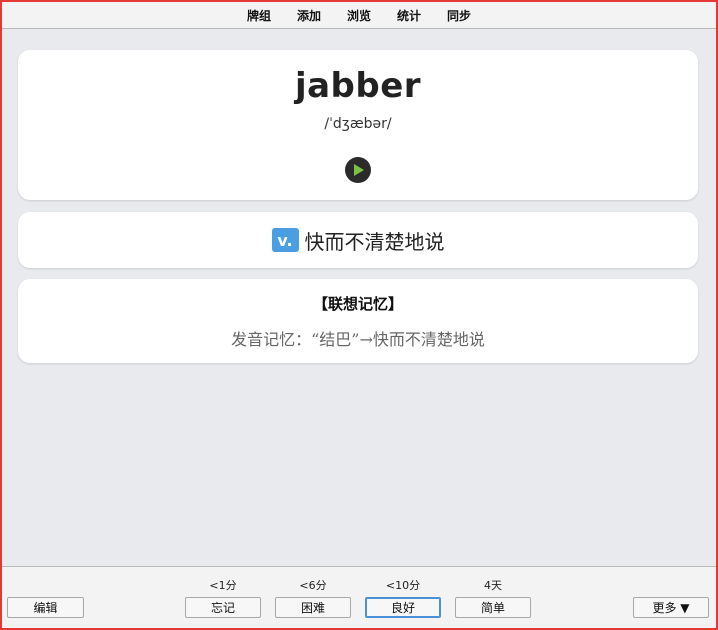 Image resolution: width=718 pixels, height=630 pixels. I want to click on nav-sync: 同步, so click(459, 15).